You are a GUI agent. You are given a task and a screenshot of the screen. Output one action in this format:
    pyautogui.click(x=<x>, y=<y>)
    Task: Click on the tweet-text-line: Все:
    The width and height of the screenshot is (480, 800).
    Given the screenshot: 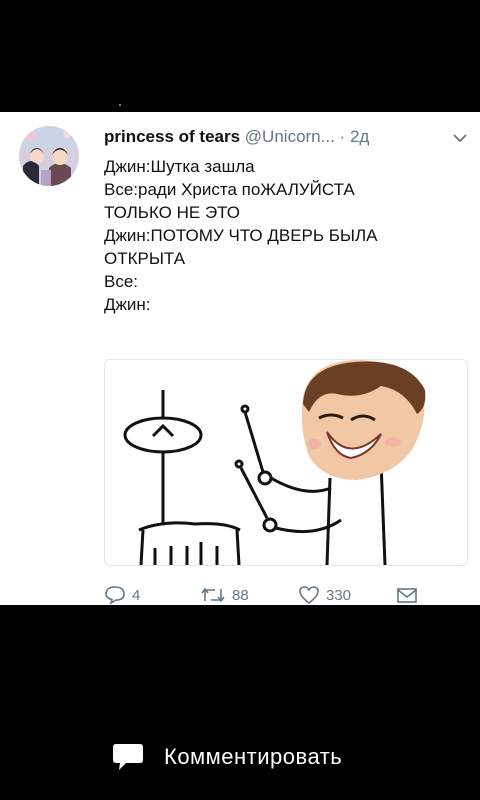 What is the action you would take?
    pyautogui.click(x=121, y=281)
    